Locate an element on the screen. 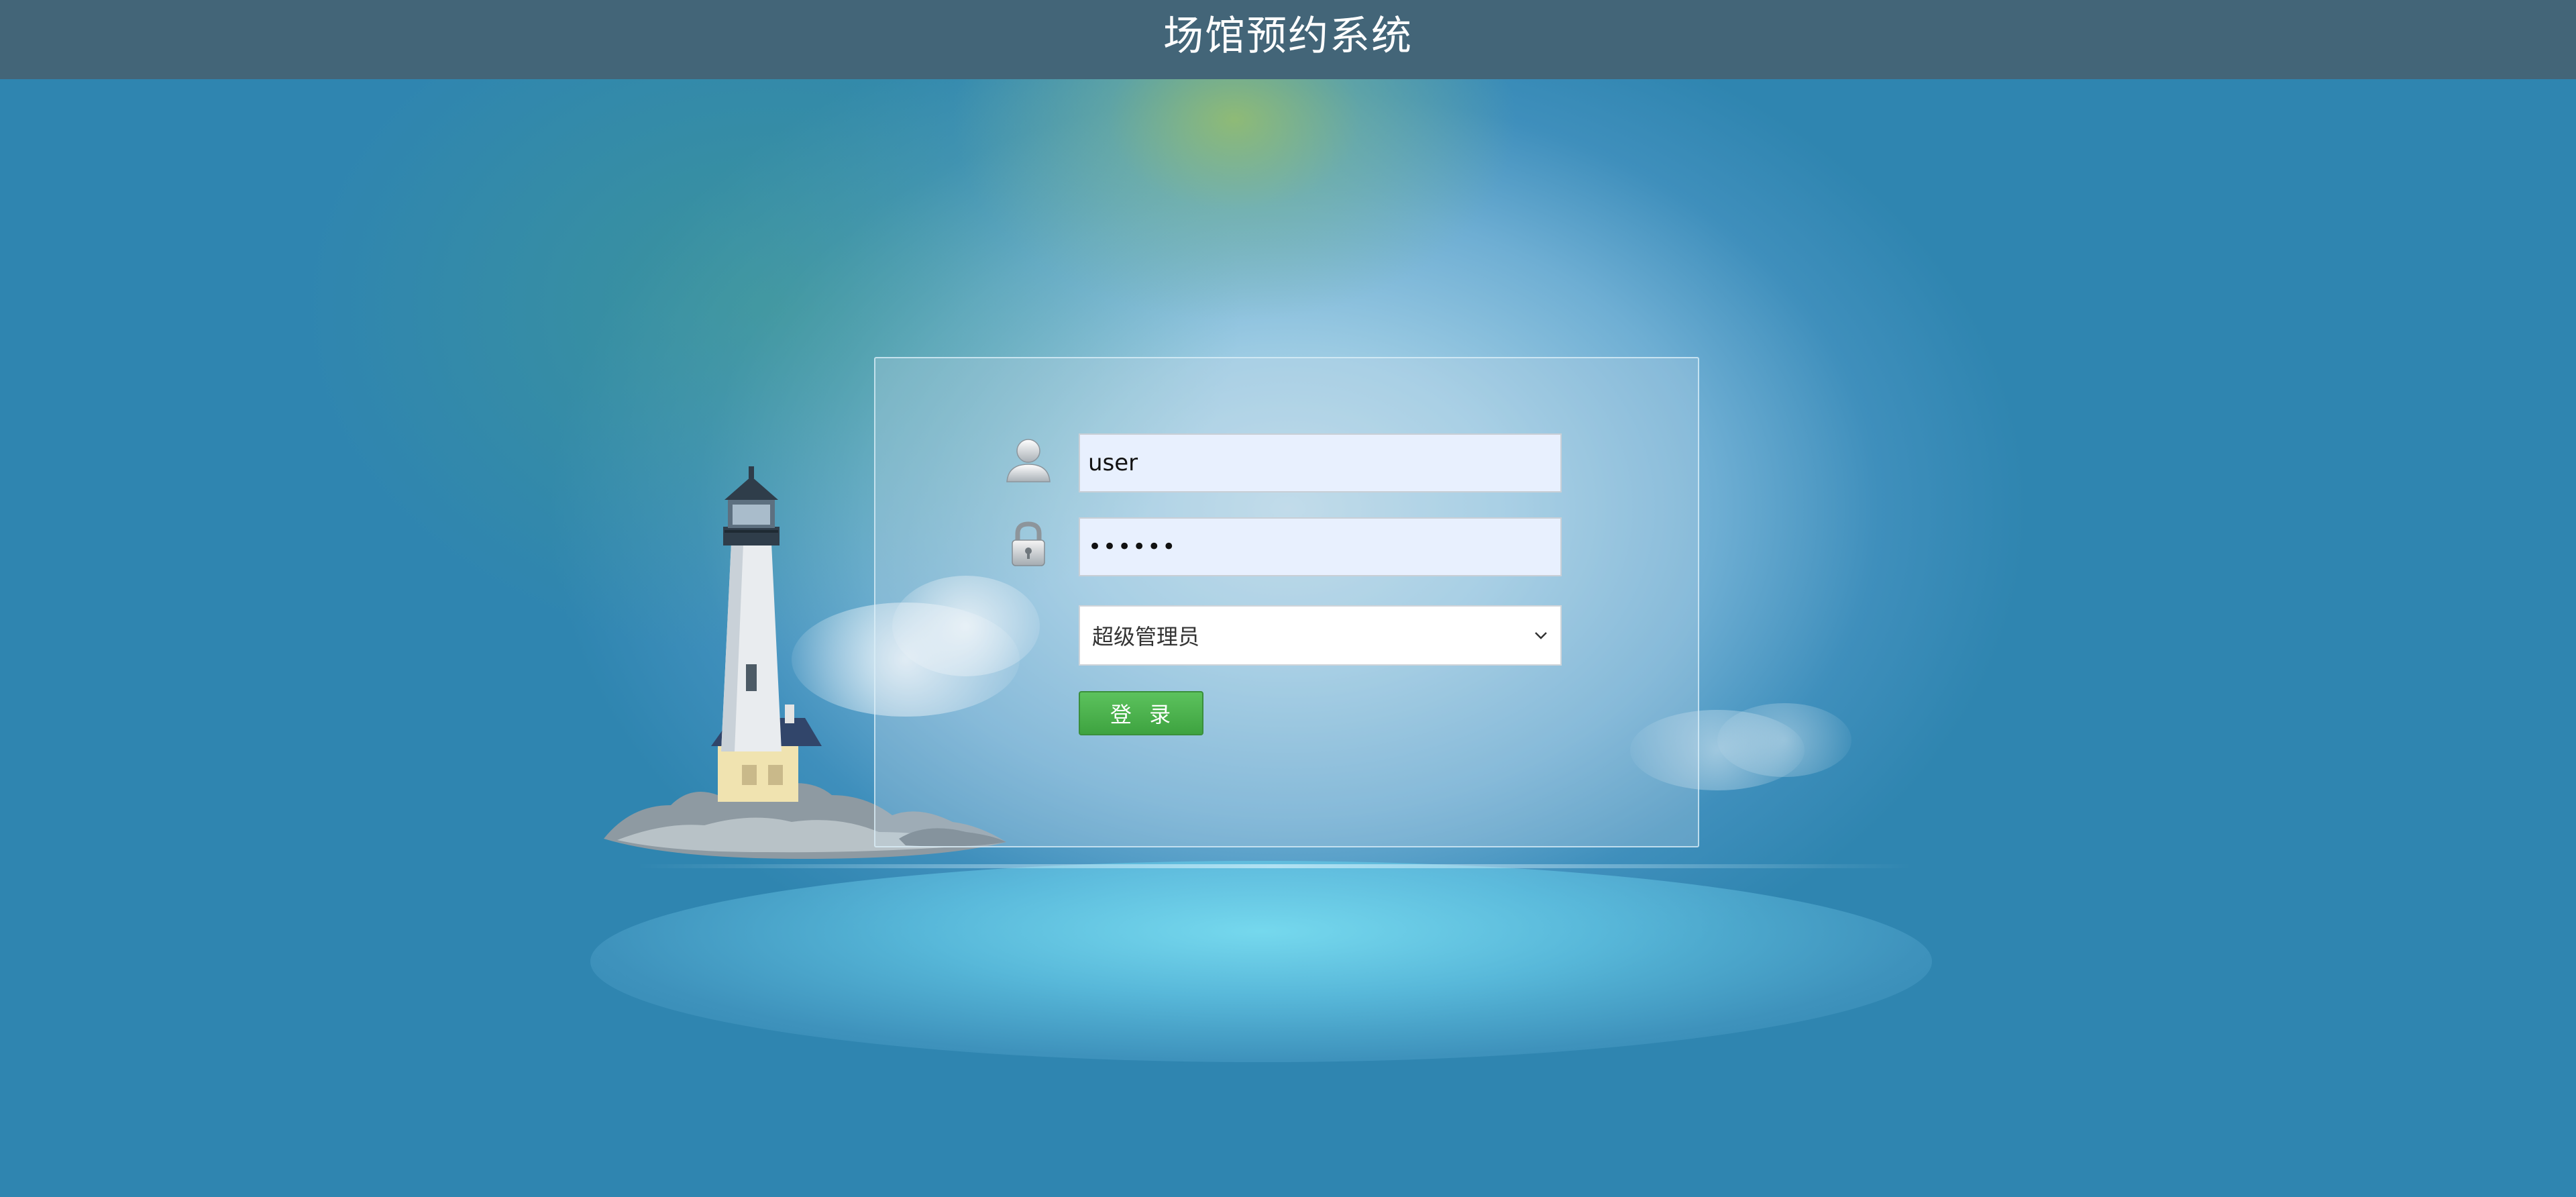 The height and width of the screenshot is (1197, 2576). login-panel: 超级管理员 登 录 is located at coordinates (1286, 602).